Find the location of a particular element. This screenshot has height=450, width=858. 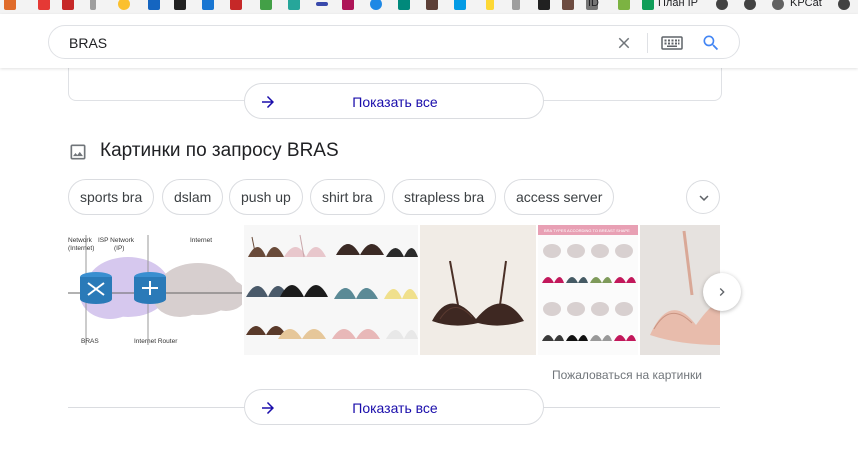

keyboard-icon is located at coordinates (672, 43).